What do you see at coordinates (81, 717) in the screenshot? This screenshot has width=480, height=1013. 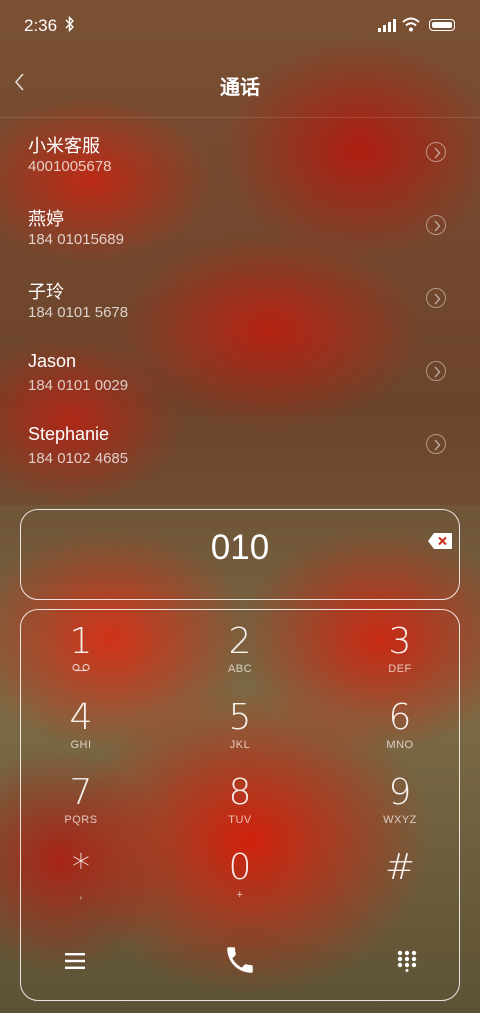 I see `key-digit: 4` at bounding box center [81, 717].